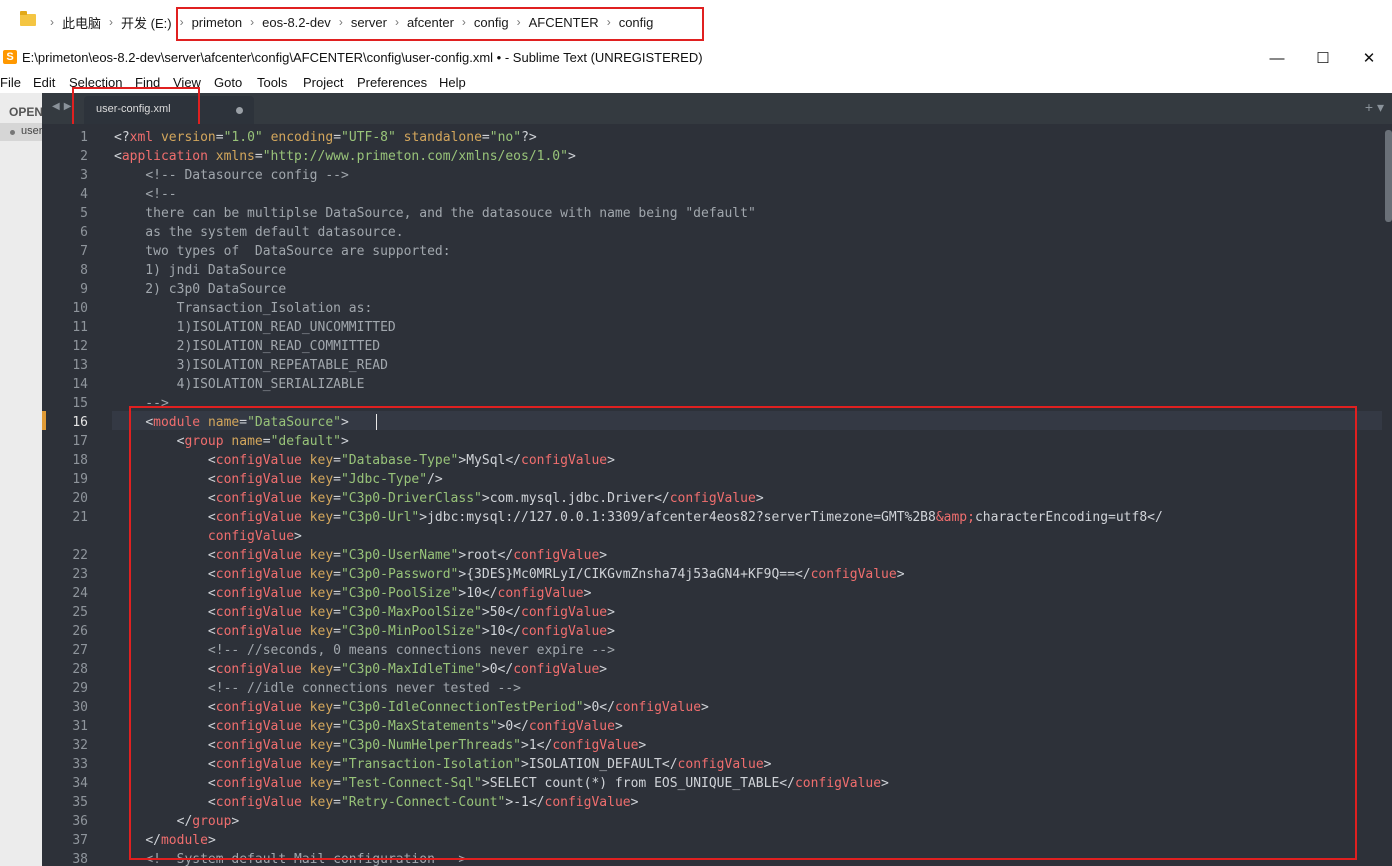 The image size is (1392, 866). I want to click on modified-dot-icon, so click(239, 110).